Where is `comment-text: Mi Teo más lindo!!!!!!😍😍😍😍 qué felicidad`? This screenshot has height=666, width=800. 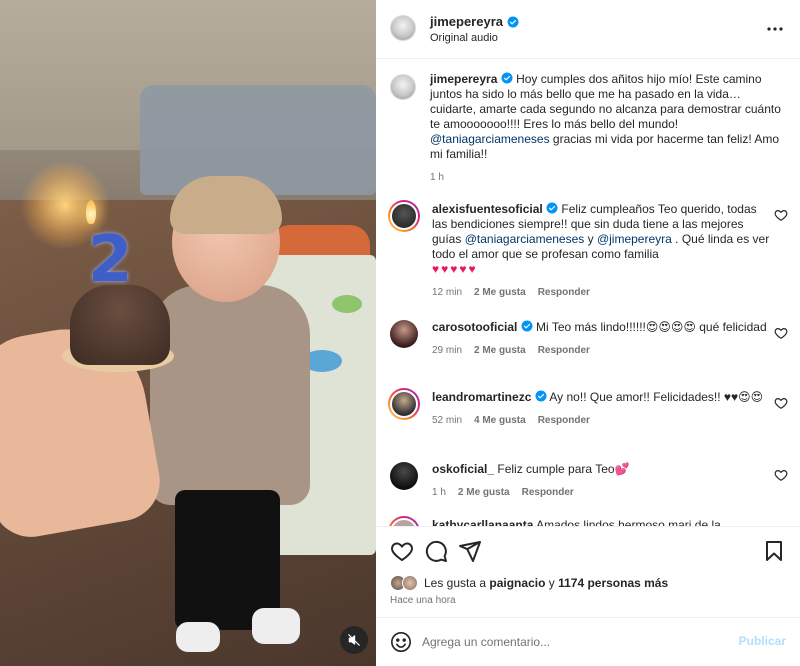 comment-text: Mi Teo más lindo!!!!!!😍😍😍😍 qué felicidad is located at coordinates (649, 327).